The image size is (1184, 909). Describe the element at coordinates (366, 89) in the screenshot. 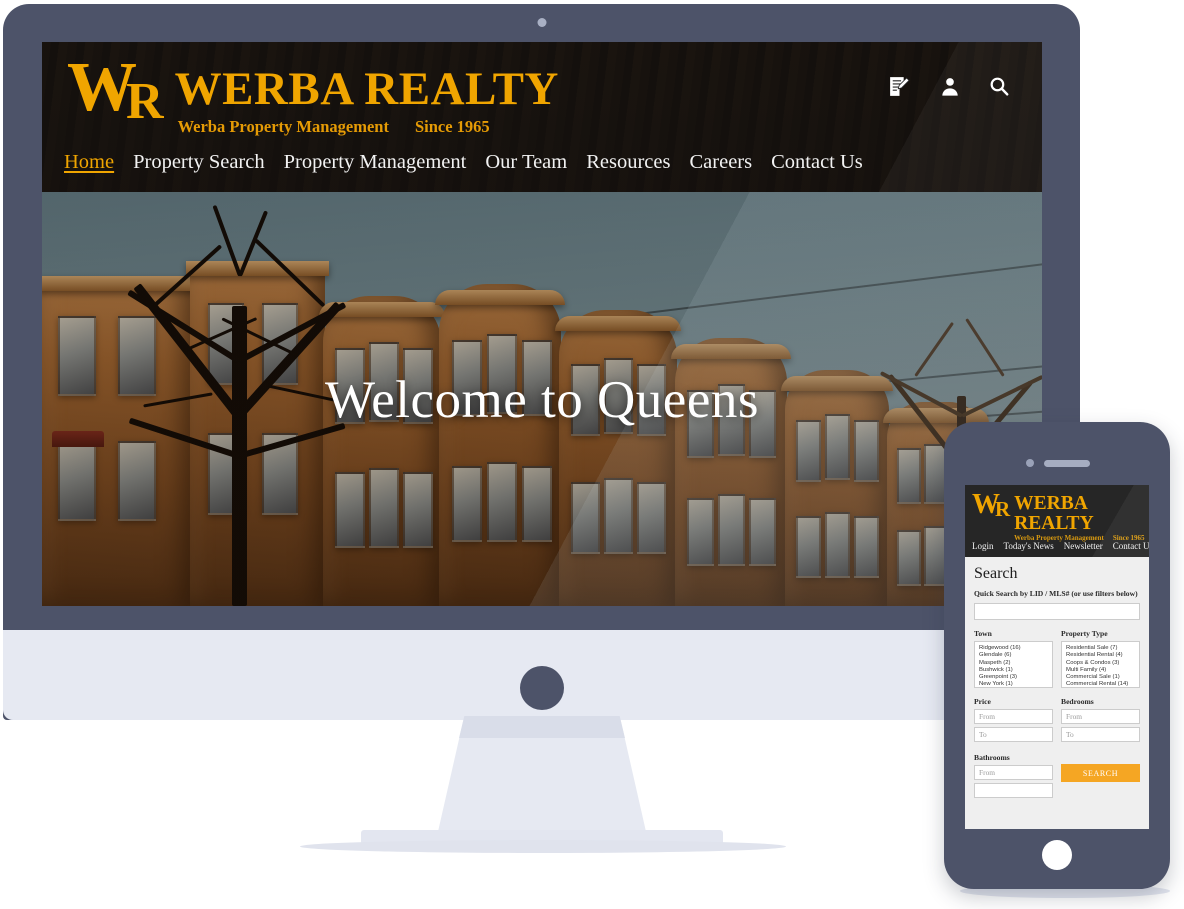

I see `logo-brand-name: WERBA REALTY` at that location.